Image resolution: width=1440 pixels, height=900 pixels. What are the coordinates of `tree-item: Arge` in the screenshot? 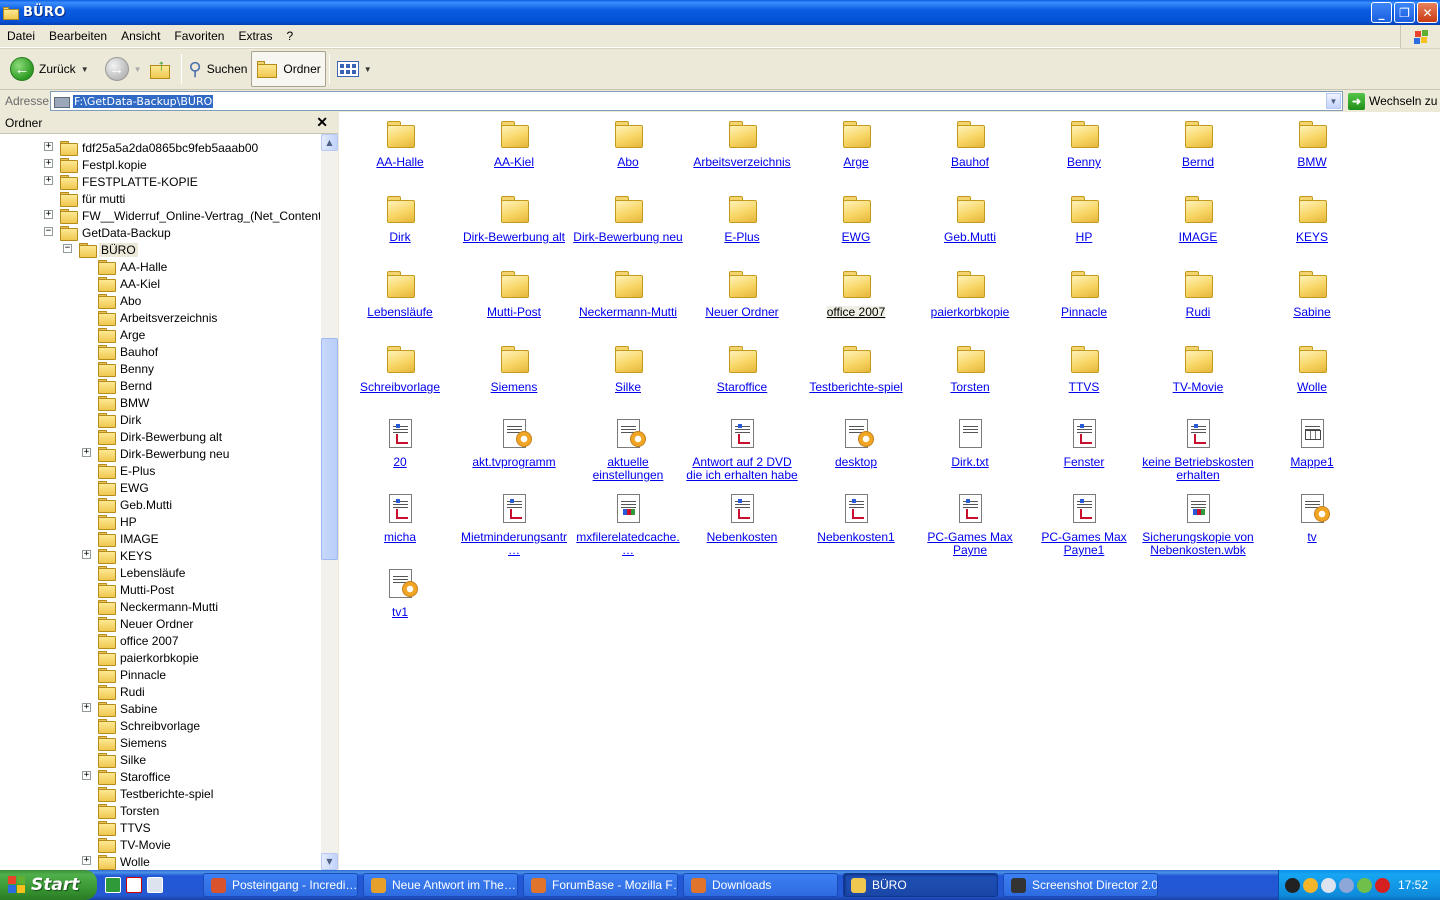 It's located at (122, 334).